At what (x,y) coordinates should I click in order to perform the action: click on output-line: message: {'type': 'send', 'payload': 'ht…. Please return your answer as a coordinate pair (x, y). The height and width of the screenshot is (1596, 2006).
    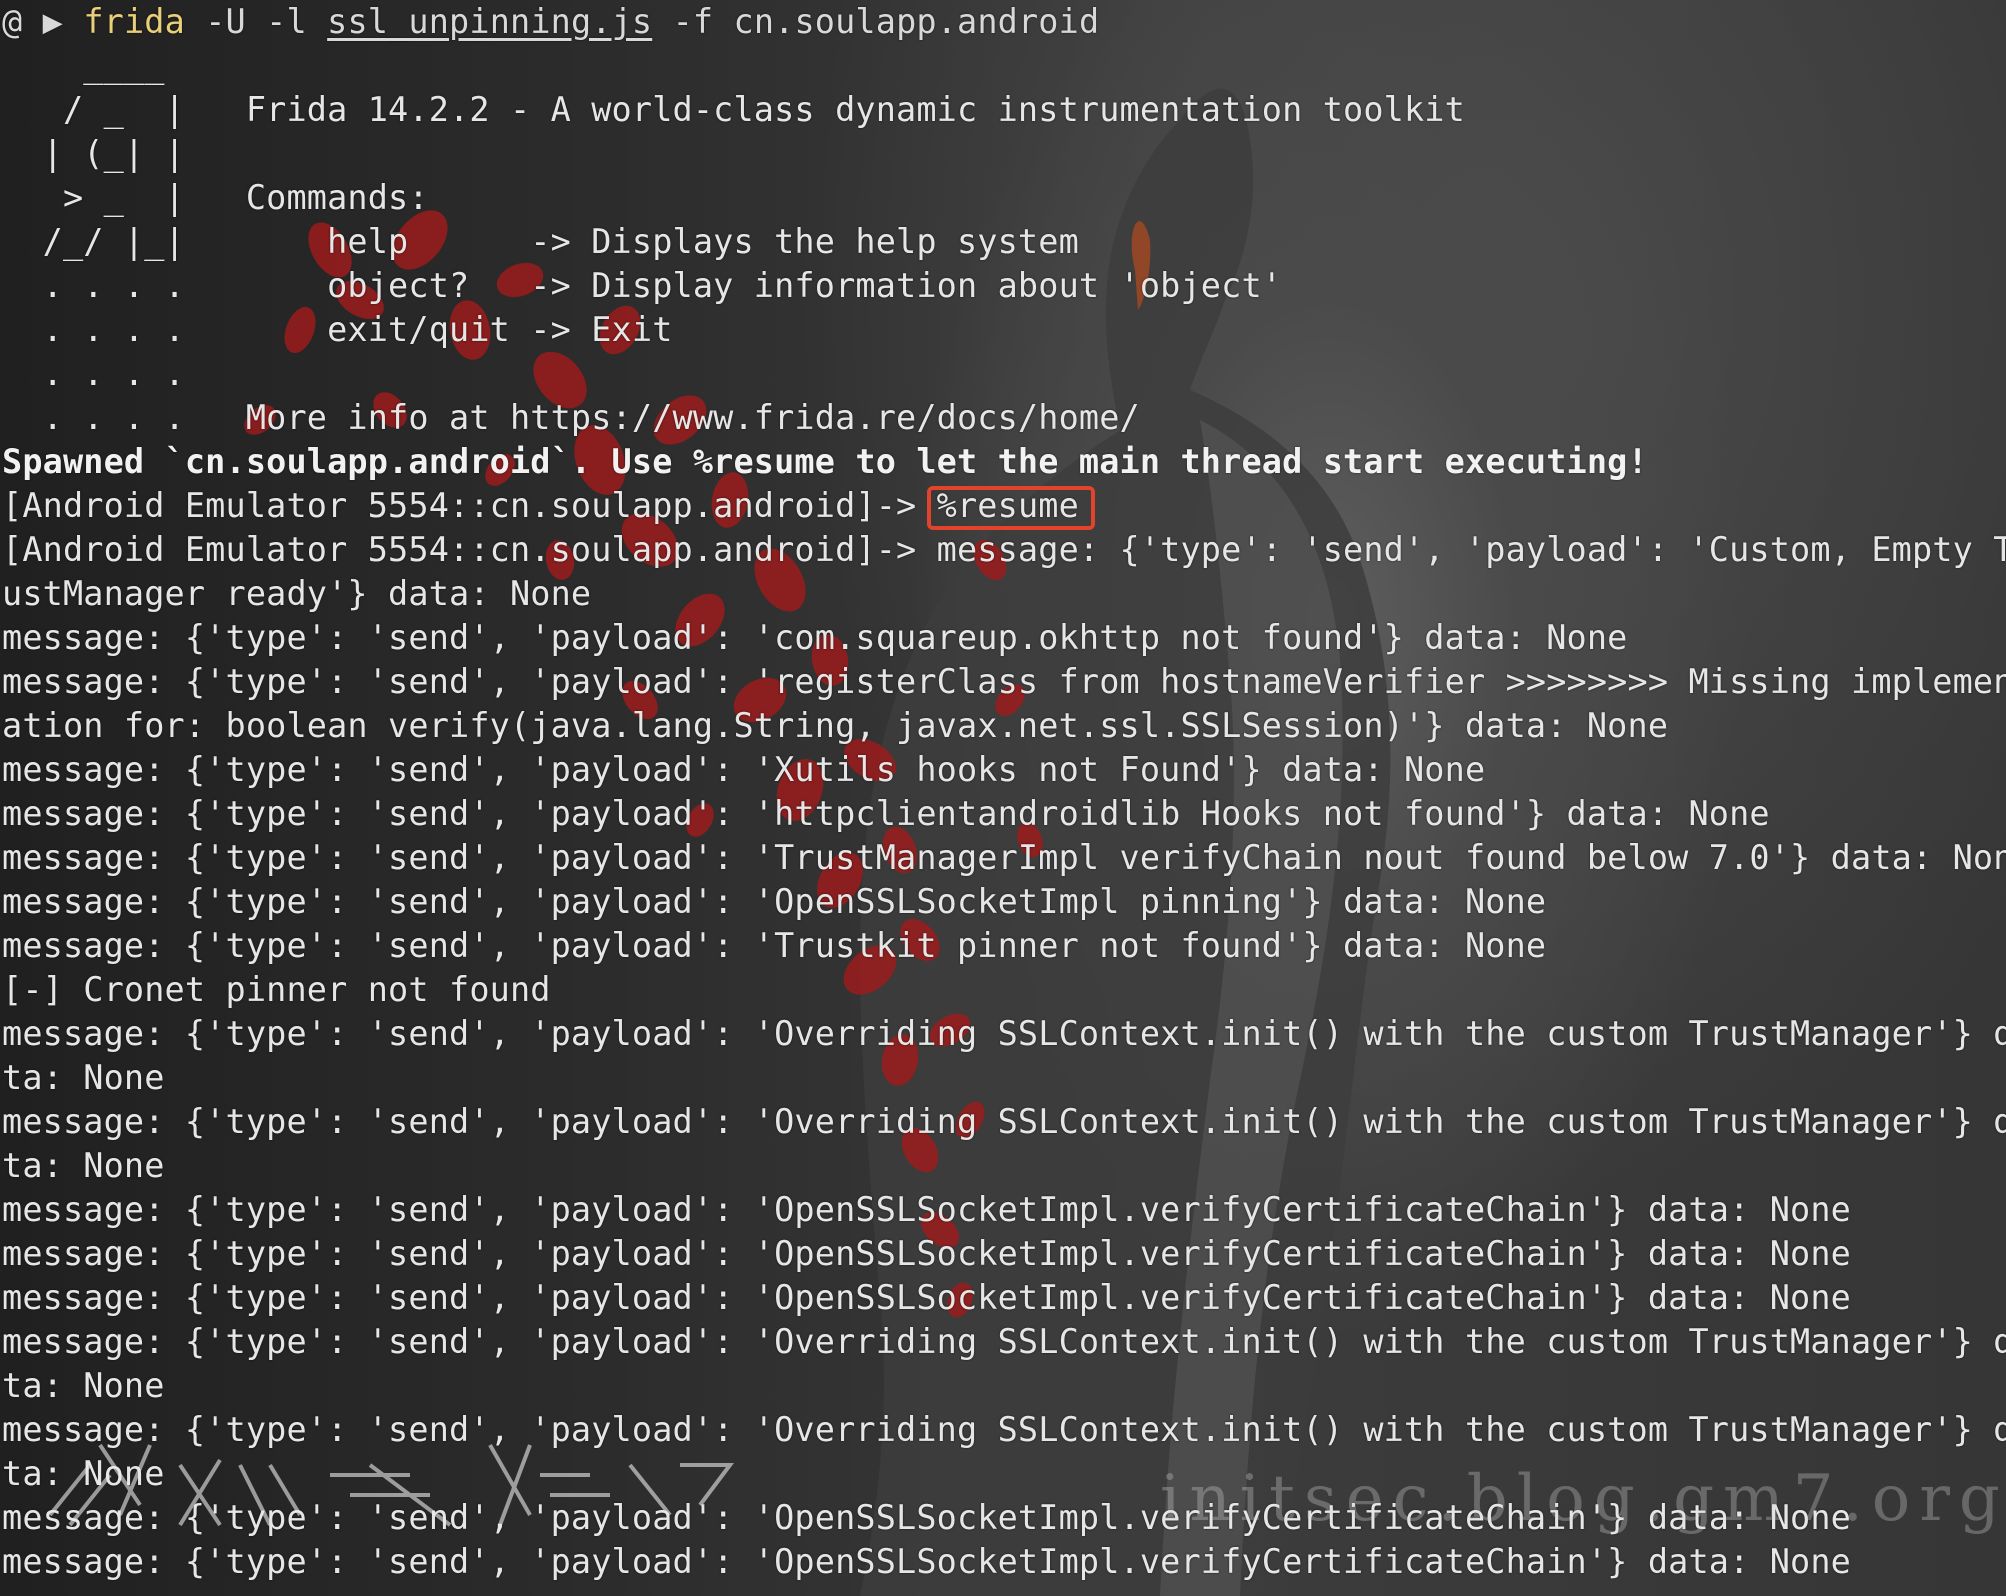
    Looking at the image, I should click on (886, 813).